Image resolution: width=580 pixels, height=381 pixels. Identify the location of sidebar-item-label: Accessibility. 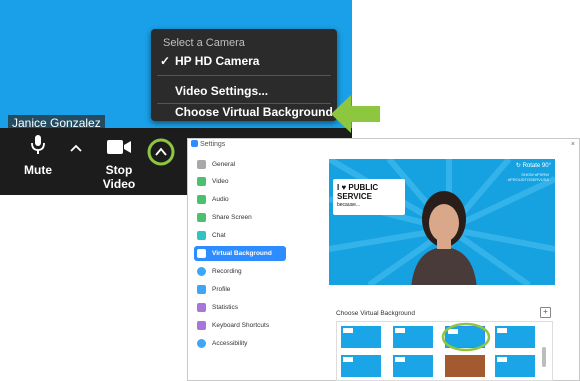
(230, 343).